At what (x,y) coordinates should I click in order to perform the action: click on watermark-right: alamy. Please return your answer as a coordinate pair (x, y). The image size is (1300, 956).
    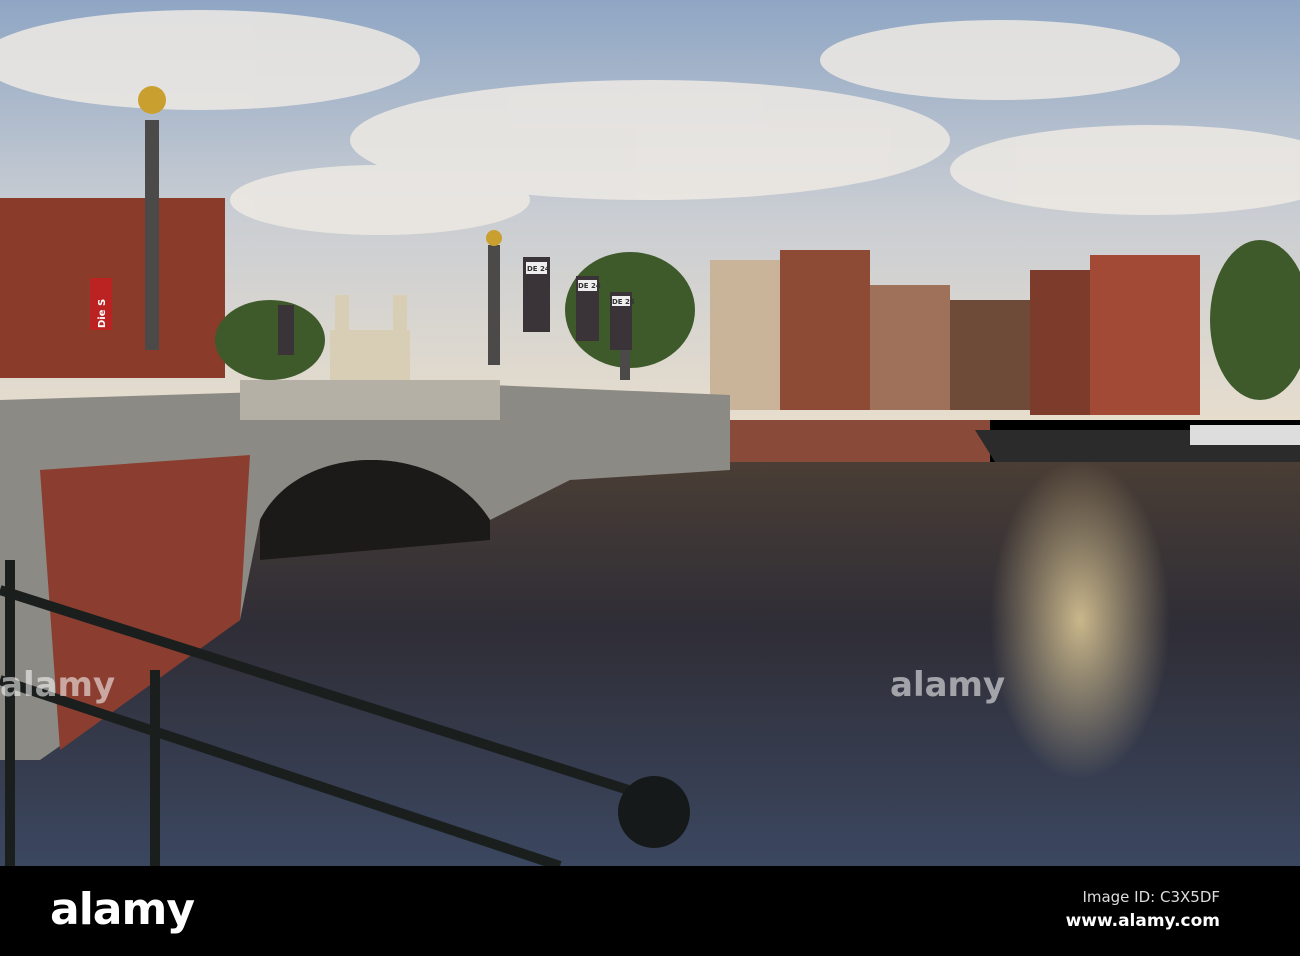
    Looking at the image, I should click on (948, 685).